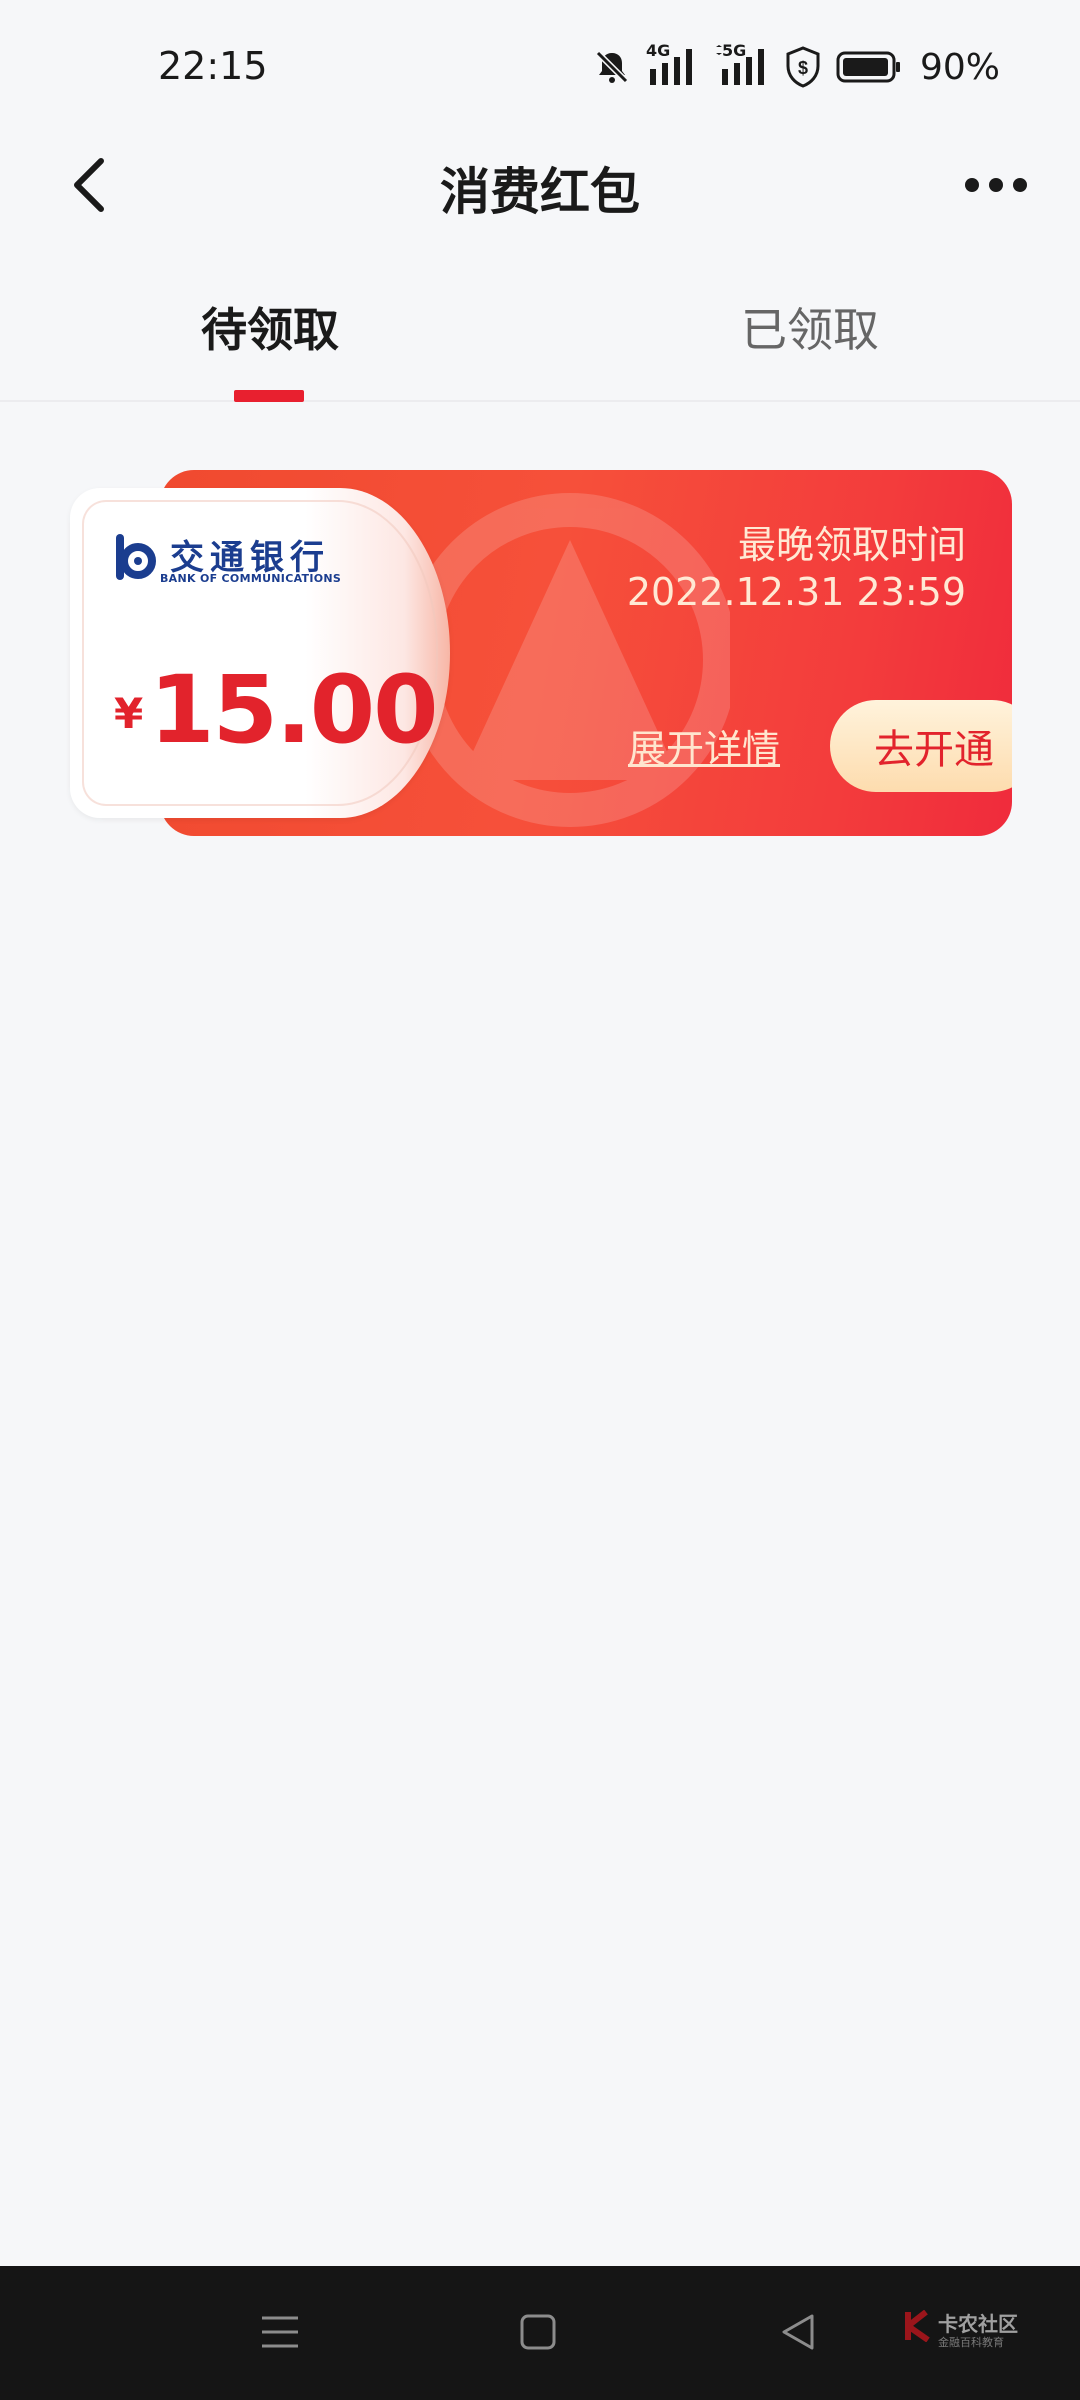 This screenshot has height=2400, width=1080. What do you see at coordinates (570, 660) in the screenshot?
I see `bank-watermark-icon` at bounding box center [570, 660].